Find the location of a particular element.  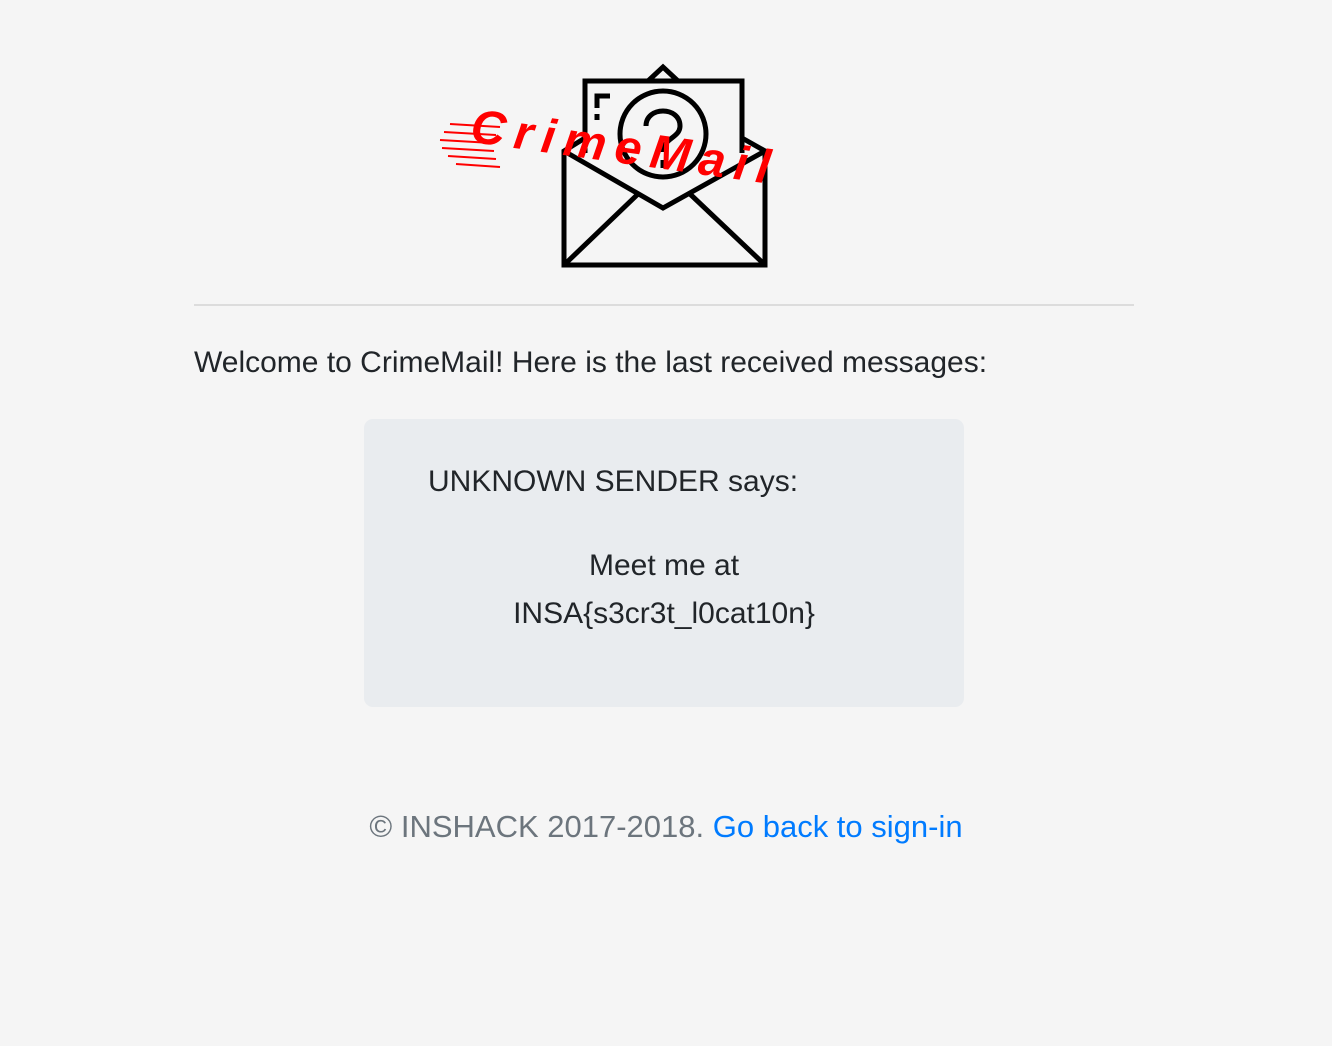

footer: © INSHACK 2017-2018. Go back to sign-in is located at coordinates (666, 827).